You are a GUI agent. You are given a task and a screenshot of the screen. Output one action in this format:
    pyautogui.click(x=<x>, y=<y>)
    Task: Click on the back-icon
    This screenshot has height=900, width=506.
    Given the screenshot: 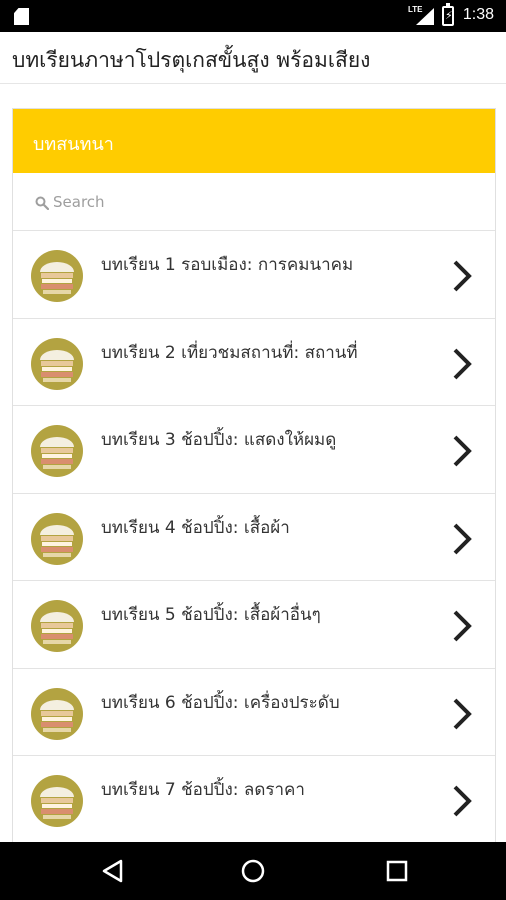 What is the action you would take?
    pyautogui.click(x=113, y=871)
    